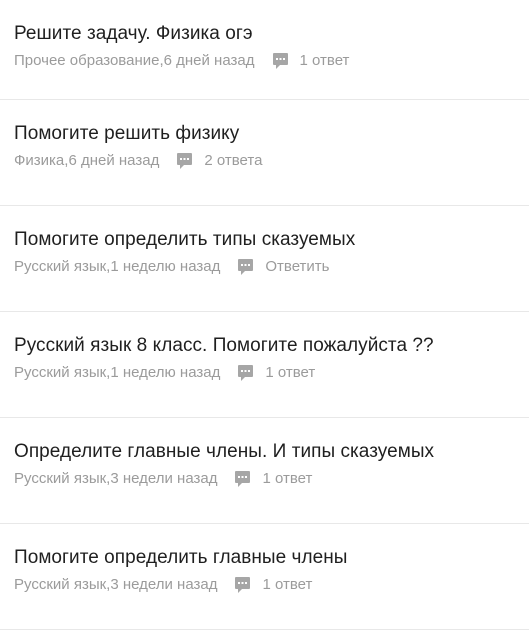 The image size is (529, 635). What do you see at coordinates (264, 34) in the screenshot?
I see `question-title: Решите задачу. Физика огэ` at bounding box center [264, 34].